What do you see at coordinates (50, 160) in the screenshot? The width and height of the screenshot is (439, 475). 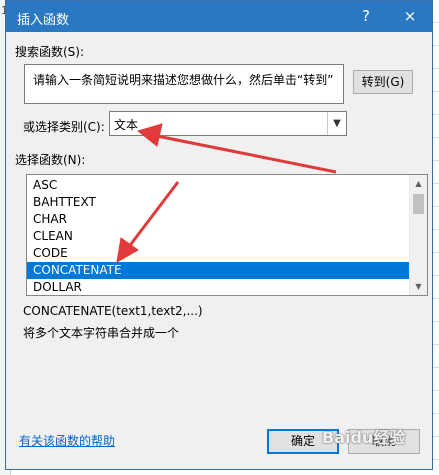 I see `function-list-label: 选择函数(N):` at bounding box center [50, 160].